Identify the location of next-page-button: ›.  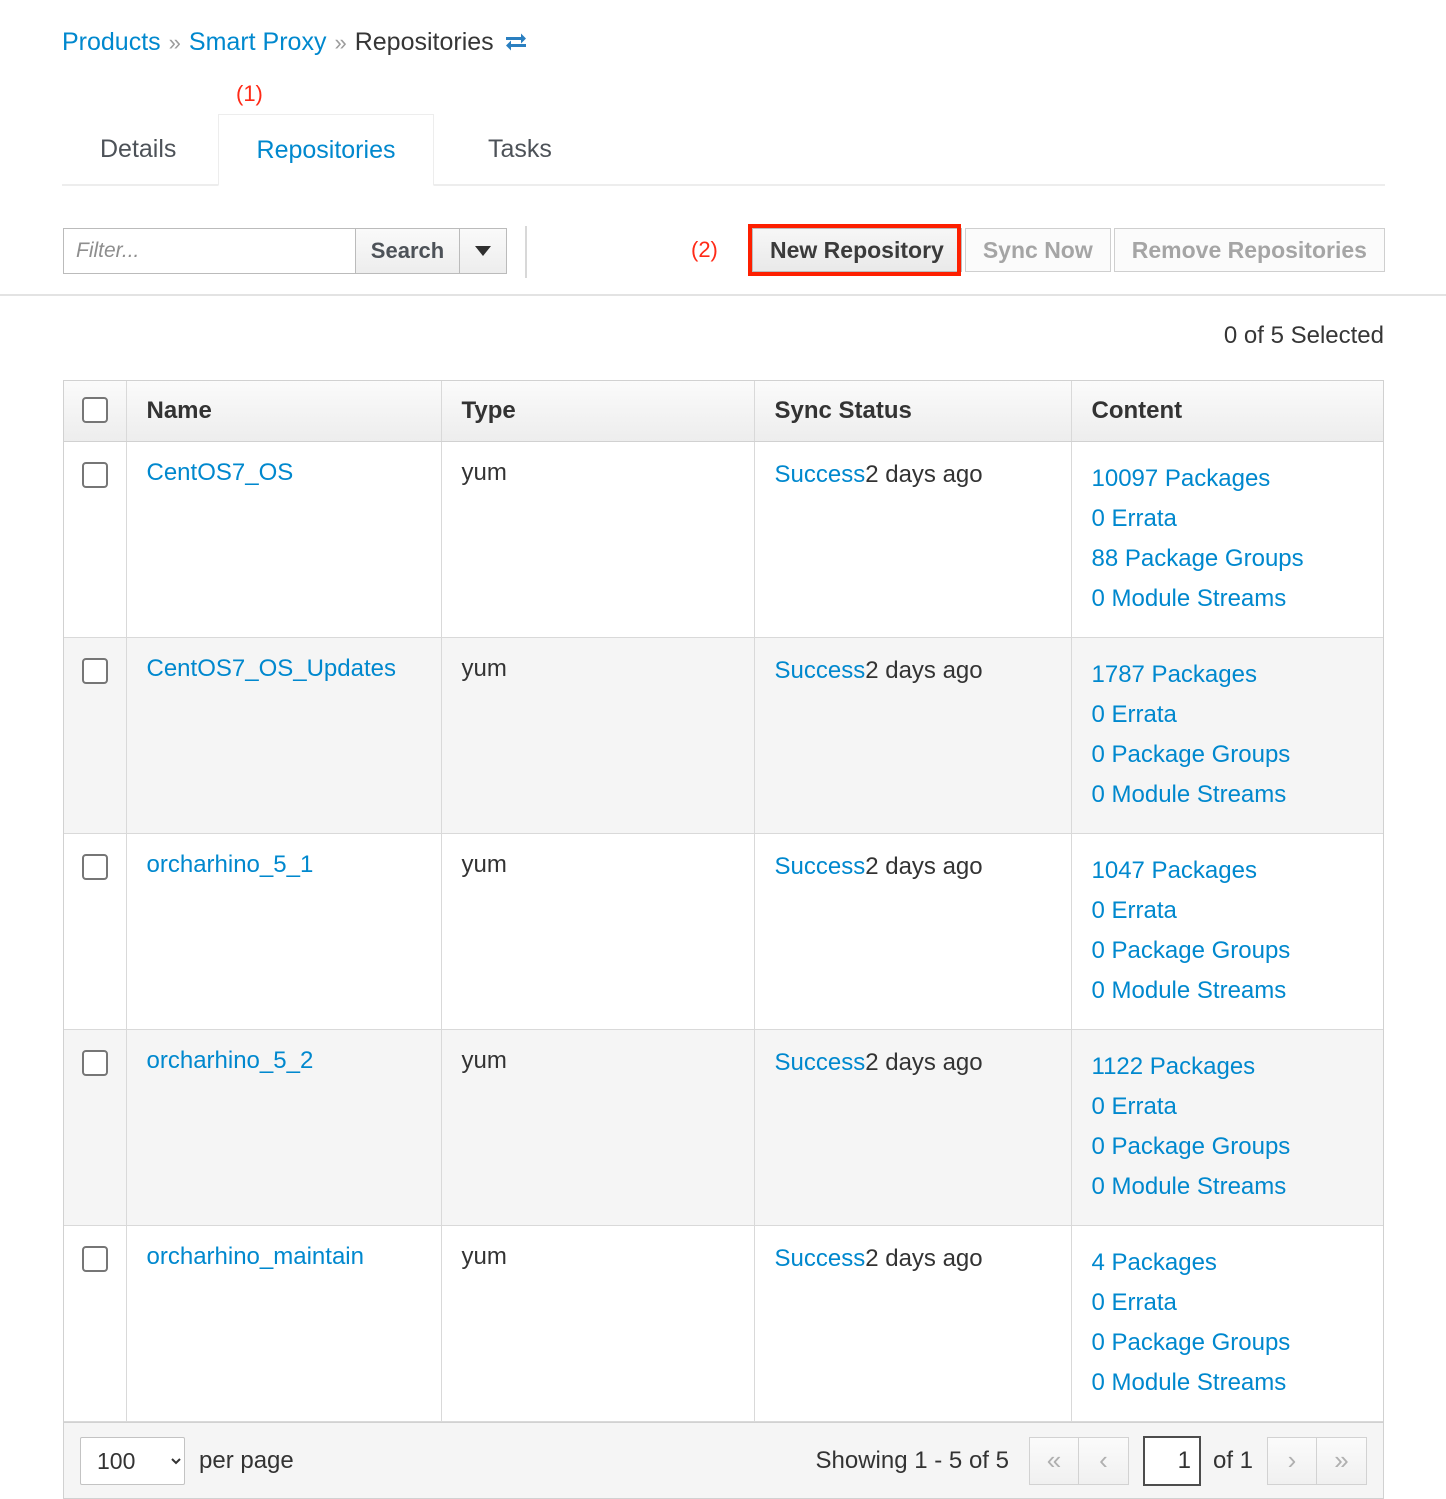
(1292, 1460).